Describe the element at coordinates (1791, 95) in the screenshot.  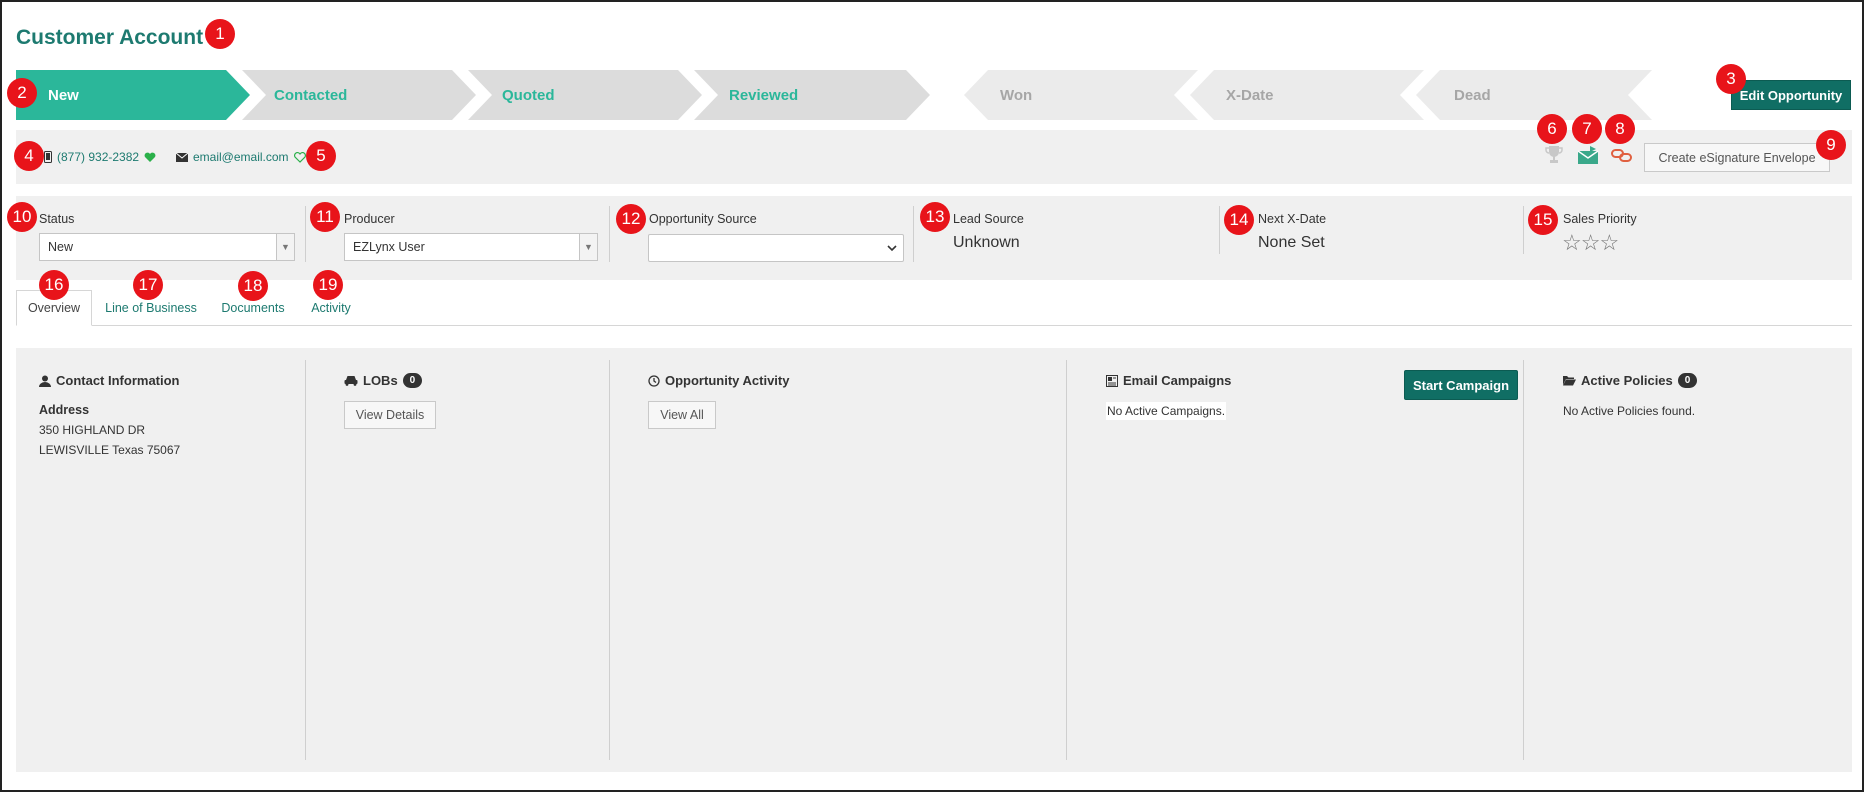
I see `edit-opportunity-button: Edit Opportunity` at that location.